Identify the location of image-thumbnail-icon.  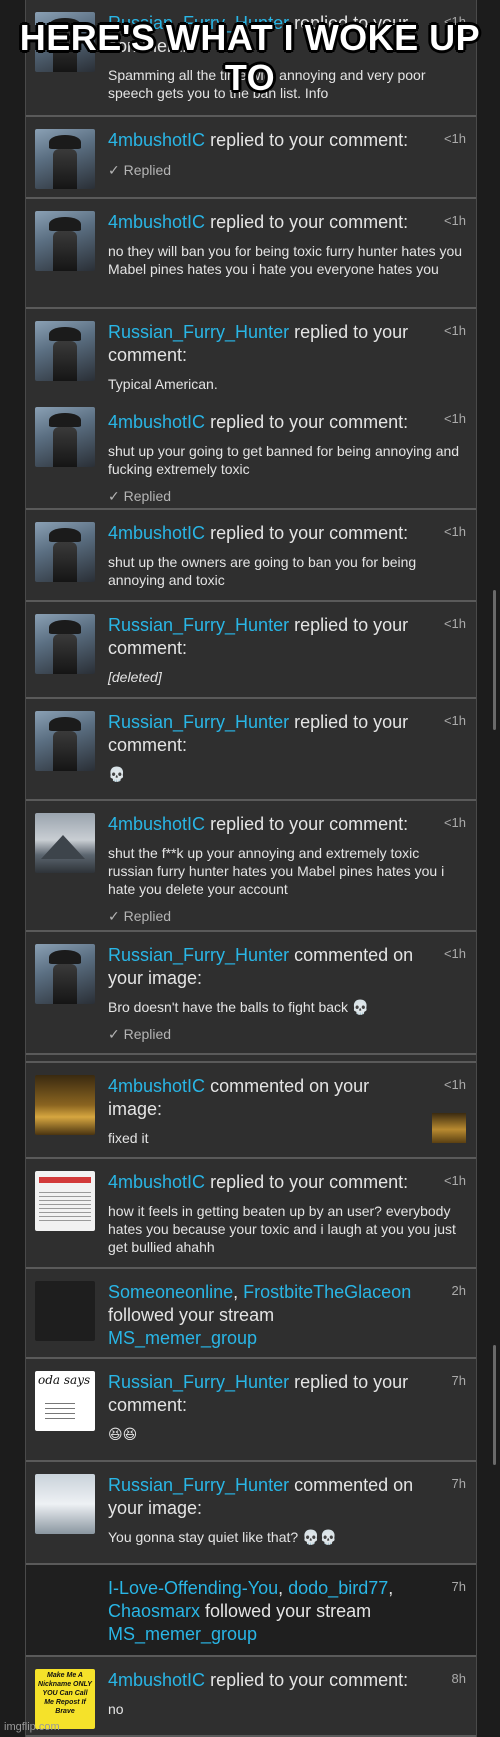
(449, 1128).